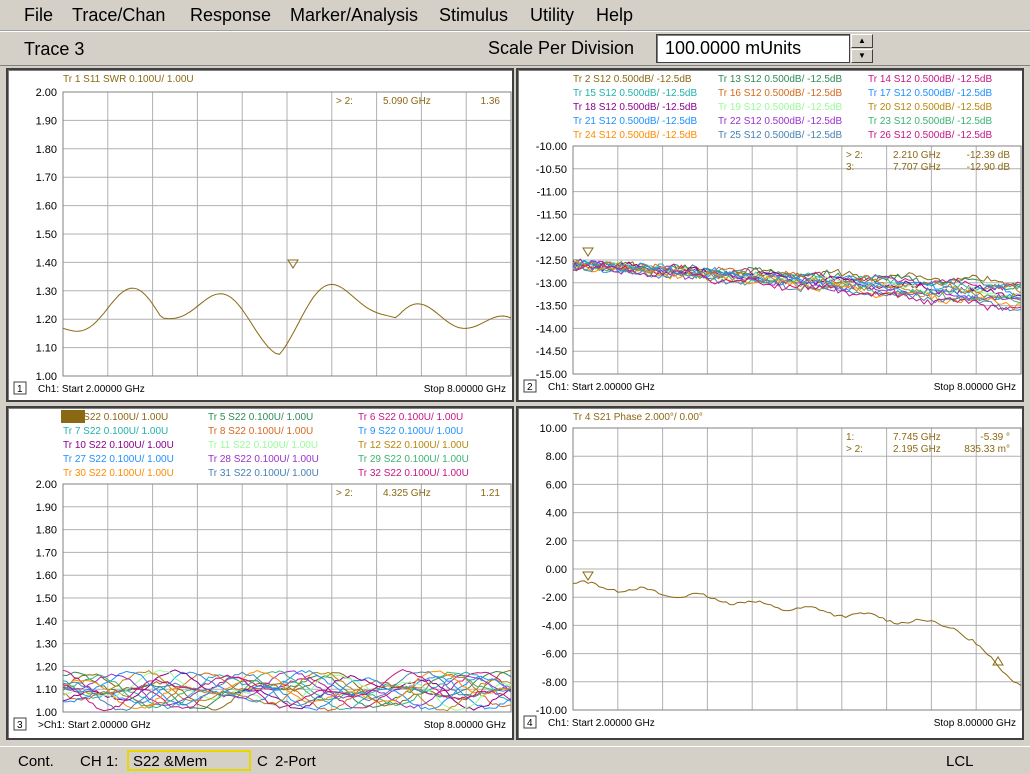  I want to click on y-tick-label: 1.10, so click(46, 690).